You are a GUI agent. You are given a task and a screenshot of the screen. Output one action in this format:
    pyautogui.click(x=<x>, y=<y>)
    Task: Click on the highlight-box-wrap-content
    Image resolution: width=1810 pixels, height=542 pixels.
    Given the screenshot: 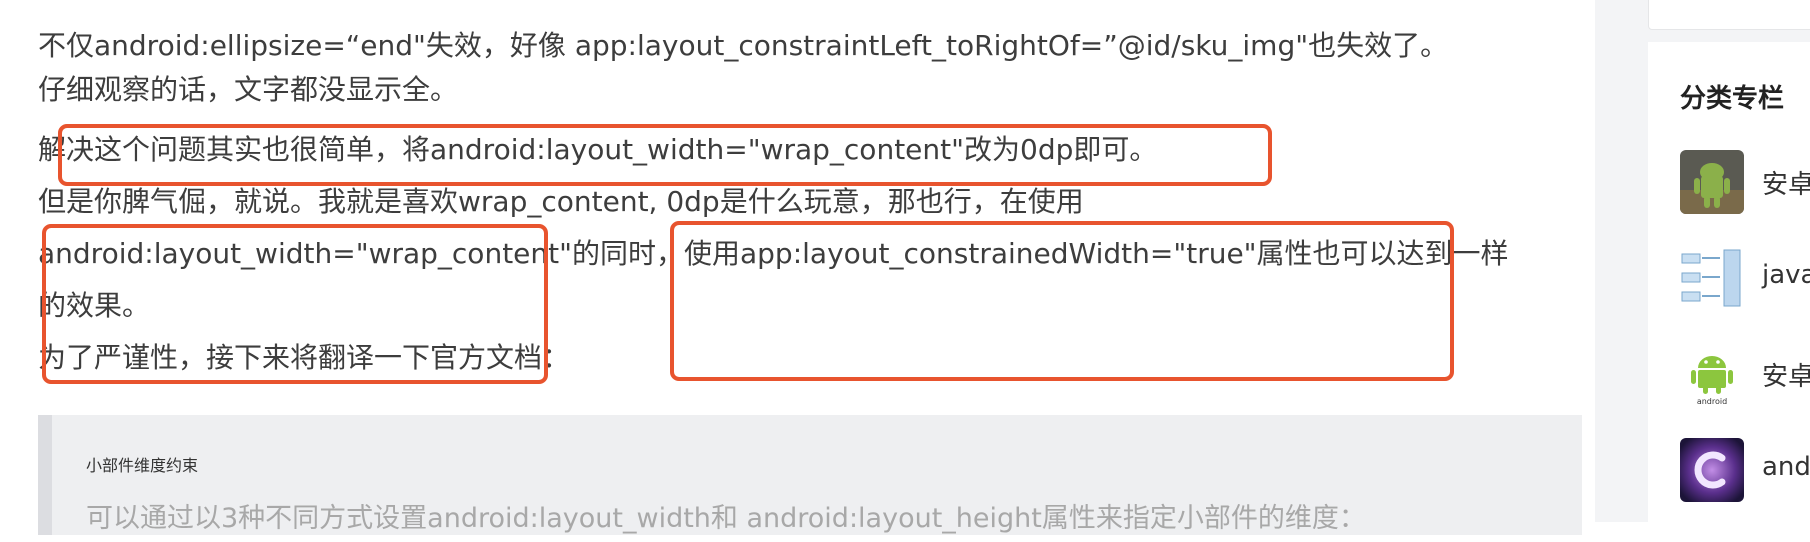 What is the action you would take?
    pyautogui.click(x=295, y=304)
    